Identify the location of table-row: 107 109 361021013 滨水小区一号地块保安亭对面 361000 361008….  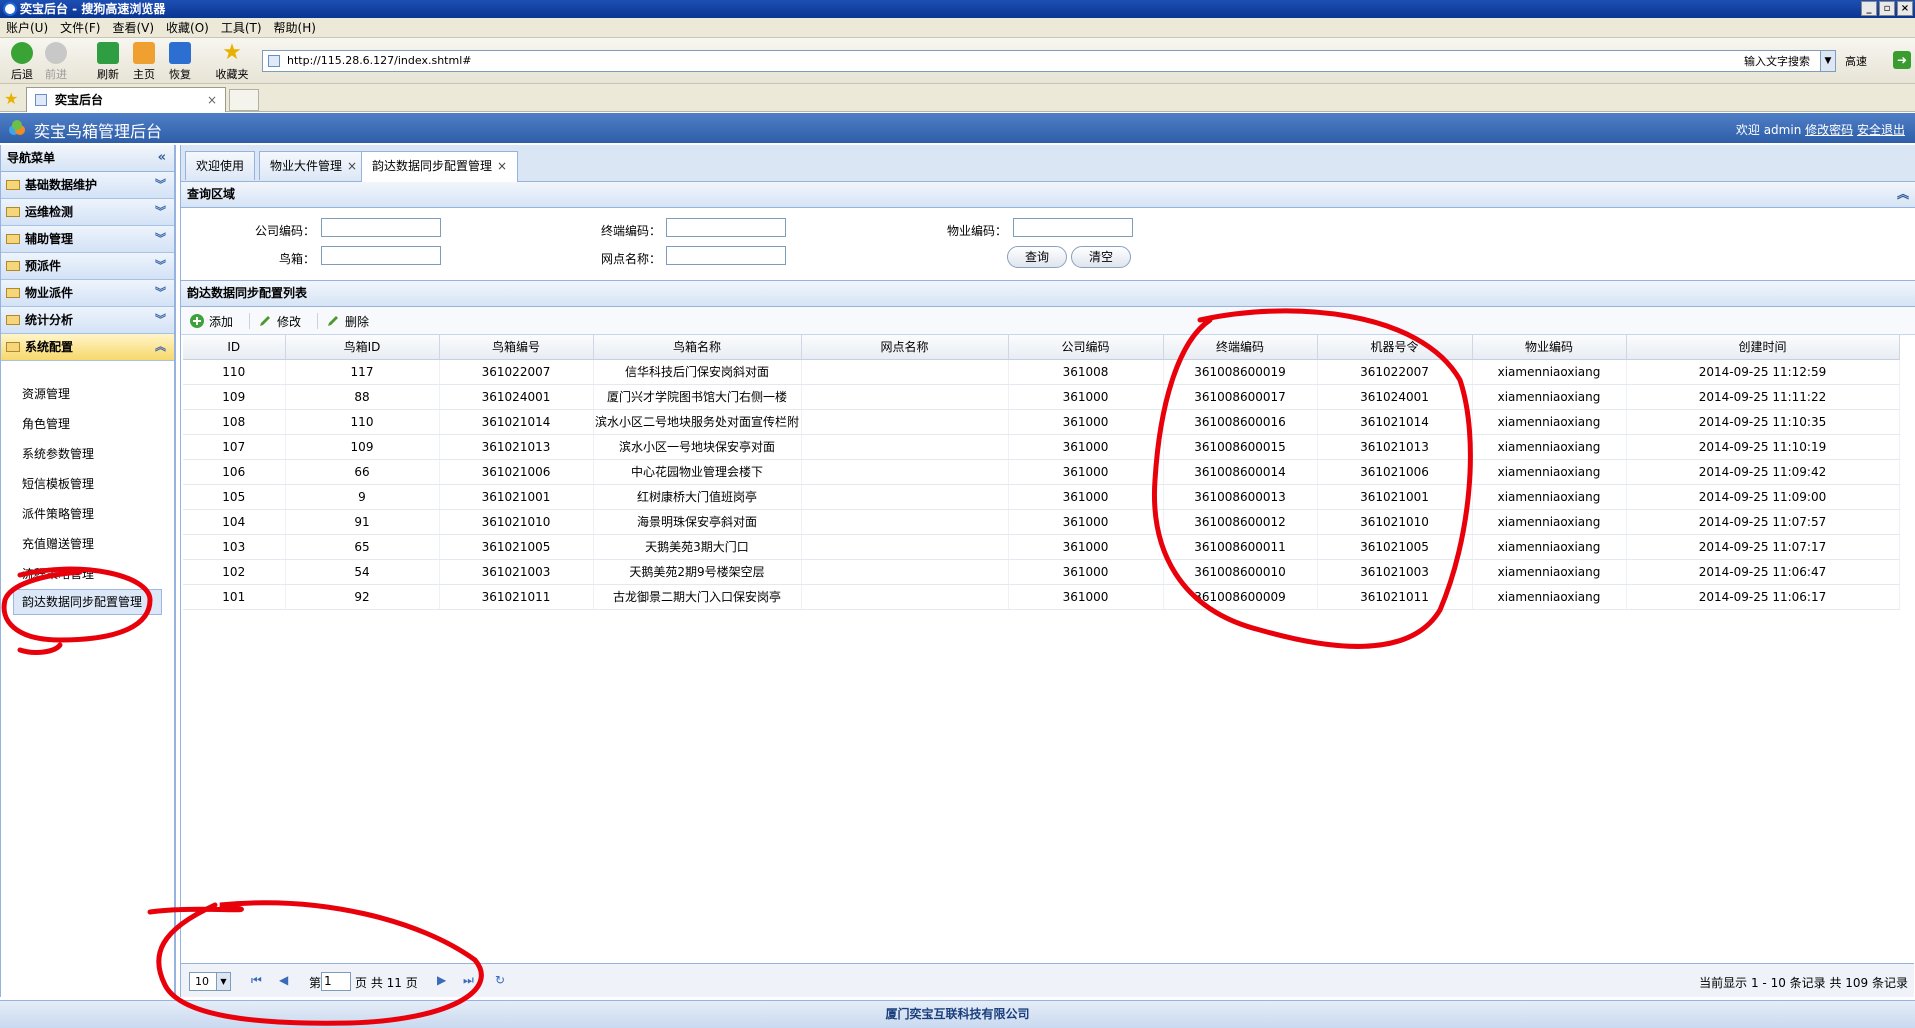
(1041, 447).